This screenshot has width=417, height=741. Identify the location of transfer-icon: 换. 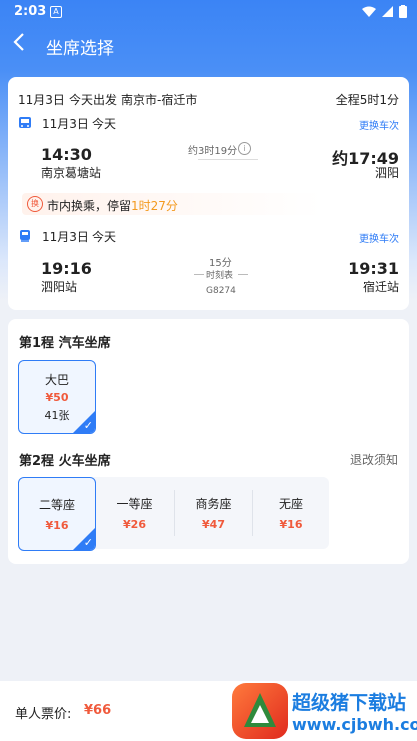
(35, 204).